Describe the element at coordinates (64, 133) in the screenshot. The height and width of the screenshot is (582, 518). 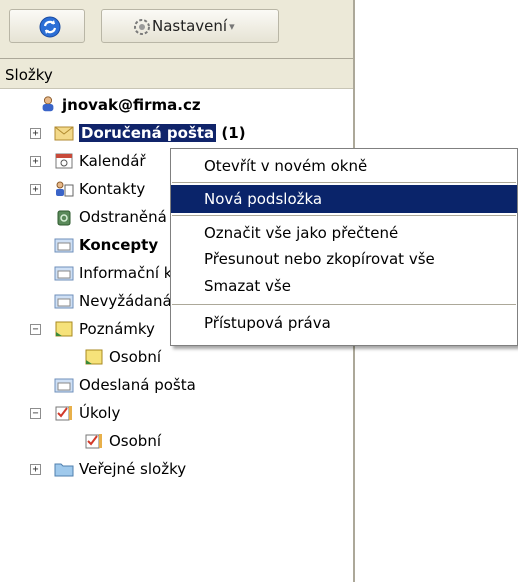
I see `inbox-icon` at that location.